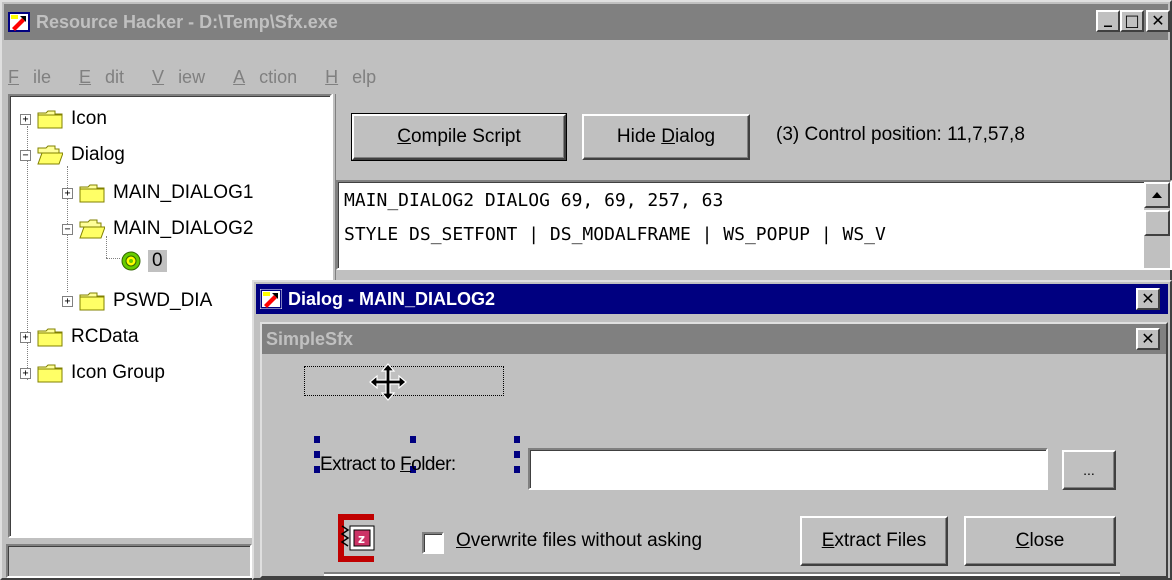 Image resolution: width=1172 pixels, height=580 pixels. Describe the element at coordinates (1040, 541) in the screenshot. I see `close-dialog-button: Close` at that location.